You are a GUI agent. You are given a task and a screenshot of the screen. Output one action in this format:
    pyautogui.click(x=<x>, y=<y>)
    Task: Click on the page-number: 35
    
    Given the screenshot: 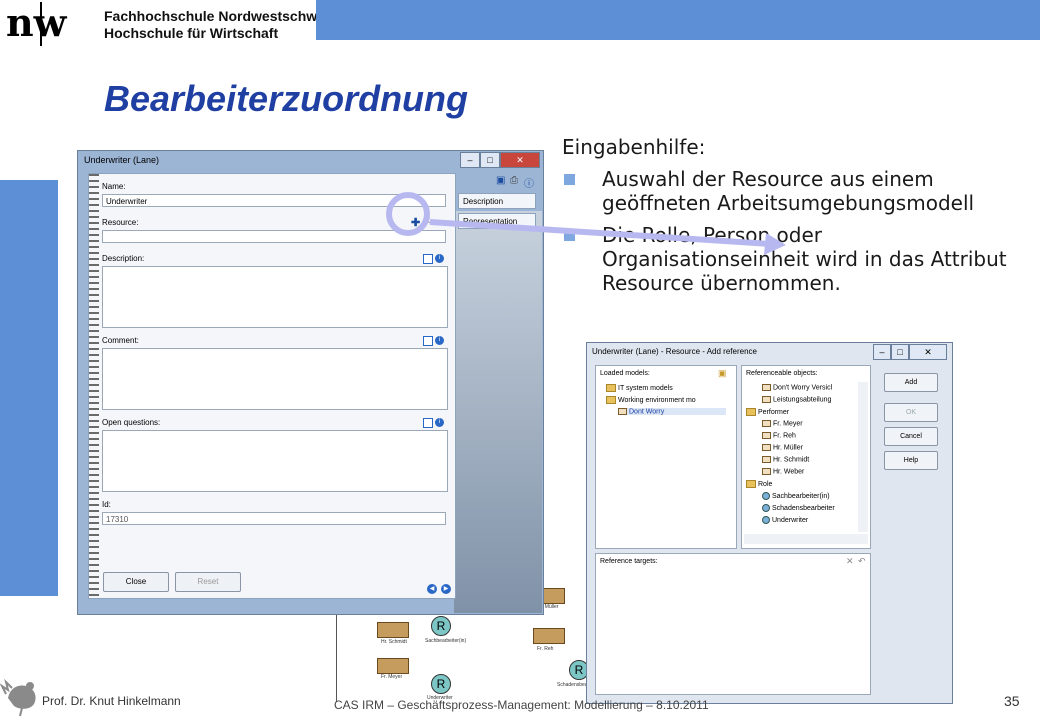 What is the action you would take?
    pyautogui.click(x=1012, y=701)
    